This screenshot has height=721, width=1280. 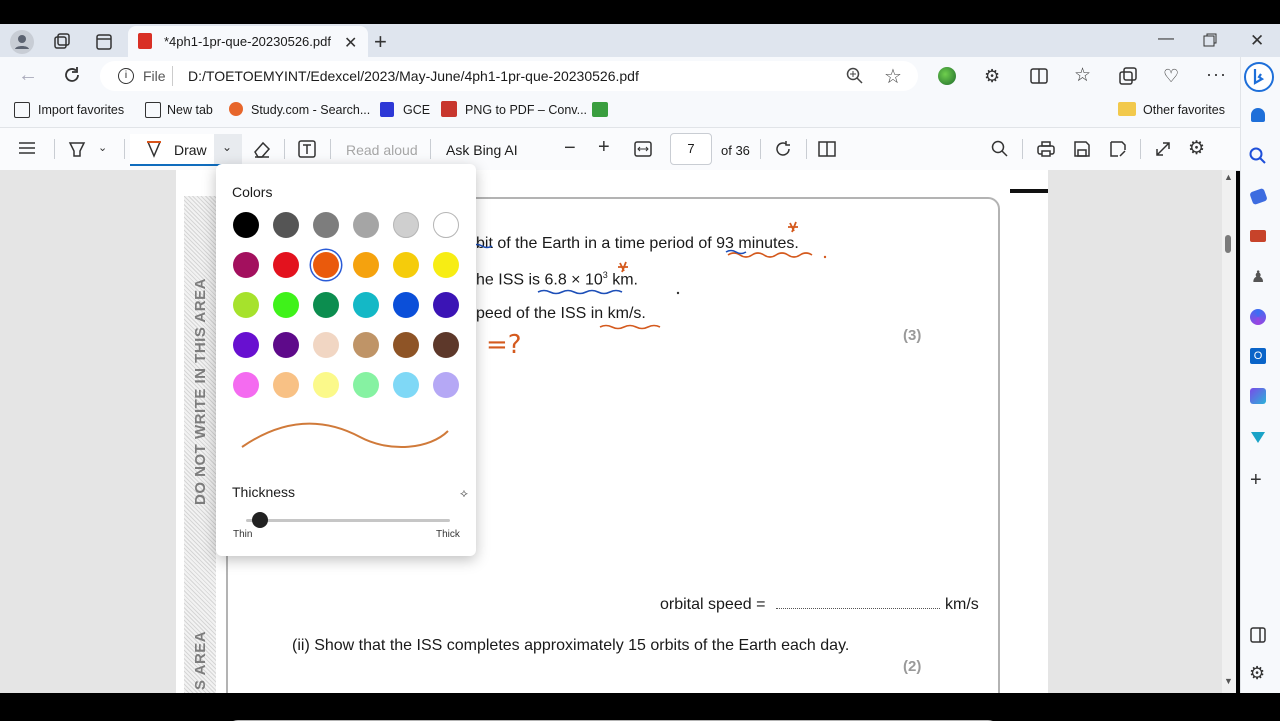 What do you see at coordinates (1258, 635) in the screenshot?
I see `hide-sidebar-icon` at bounding box center [1258, 635].